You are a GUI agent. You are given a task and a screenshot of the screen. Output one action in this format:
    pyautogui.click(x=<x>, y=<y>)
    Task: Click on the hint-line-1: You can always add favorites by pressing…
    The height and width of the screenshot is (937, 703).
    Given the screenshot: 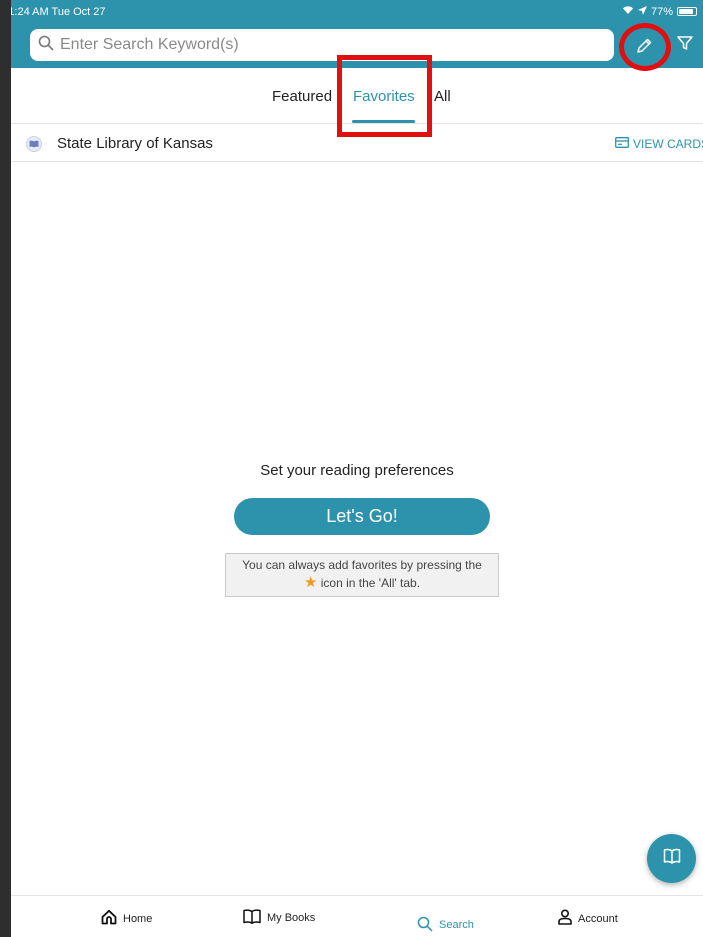 What is the action you would take?
    pyautogui.click(x=362, y=565)
    